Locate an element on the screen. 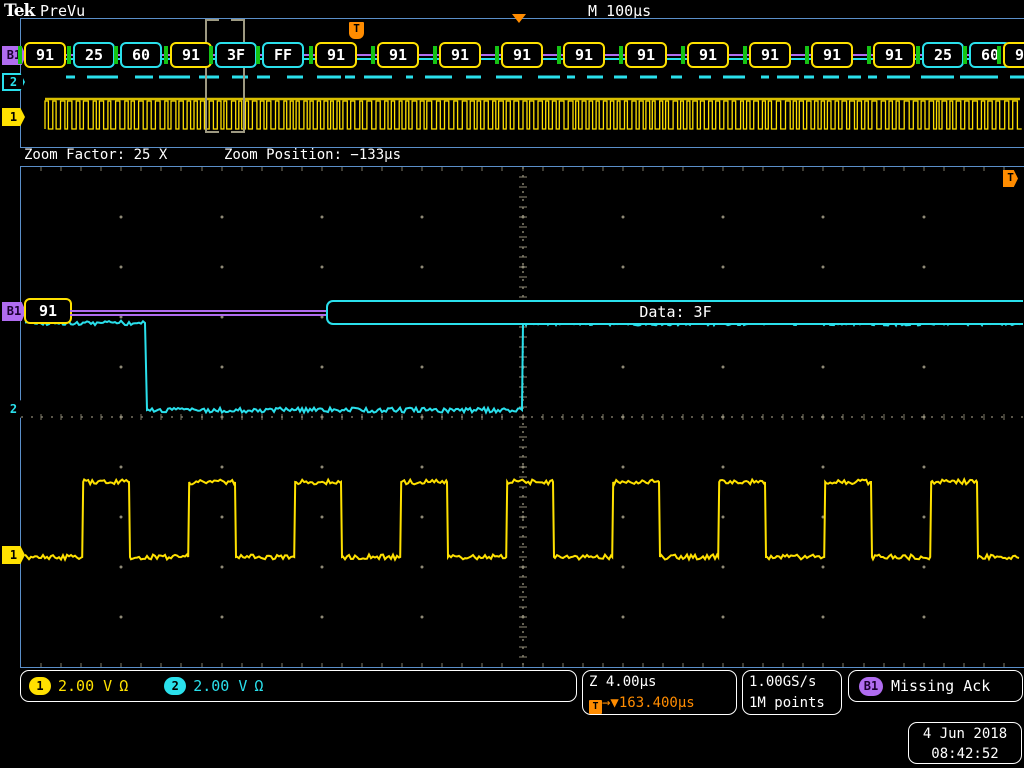 Image resolution: width=1024 pixels, height=768 pixels. overview-trigger-position-marker is located at coordinates (519, 18).